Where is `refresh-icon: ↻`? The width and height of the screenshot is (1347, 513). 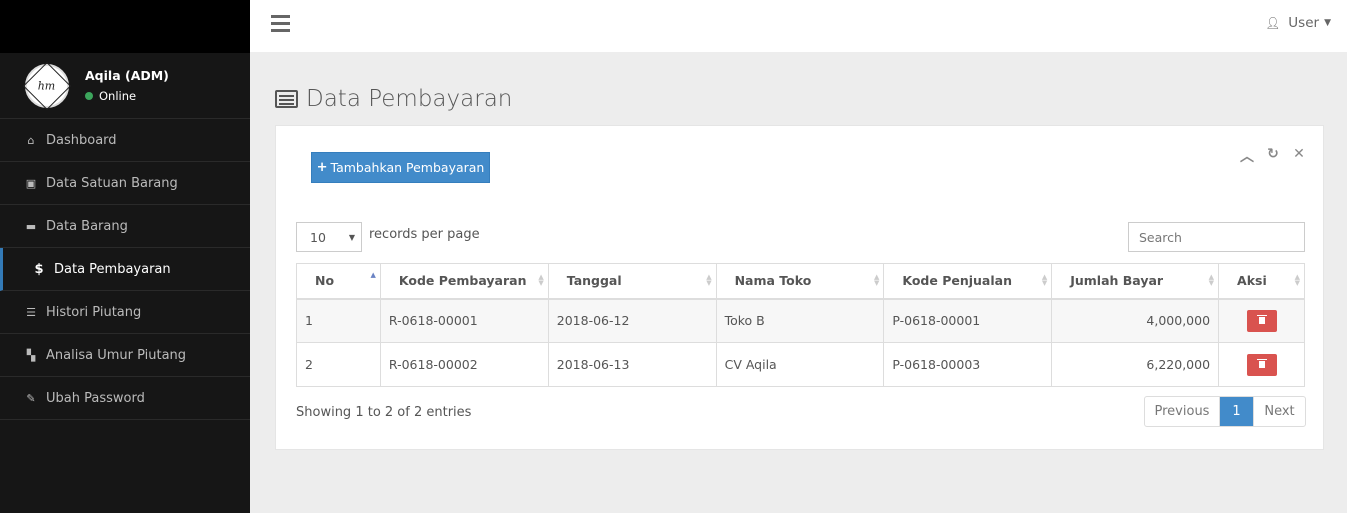
refresh-icon: ↻ is located at coordinates (1273, 156).